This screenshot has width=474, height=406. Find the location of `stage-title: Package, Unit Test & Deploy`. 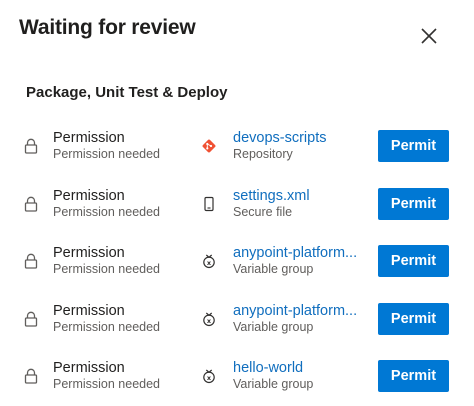

stage-title: Package, Unit Test & Deploy is located at coordinates (127, 92).